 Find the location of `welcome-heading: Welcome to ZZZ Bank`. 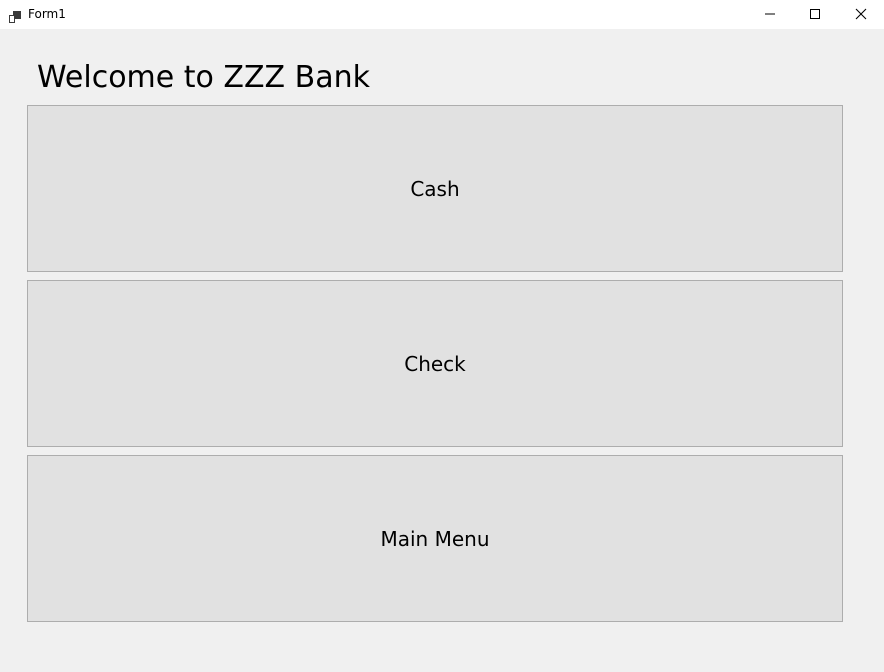

welcome-heading: Welcome to ZZZ Bank is located at coordinates (203, 77).